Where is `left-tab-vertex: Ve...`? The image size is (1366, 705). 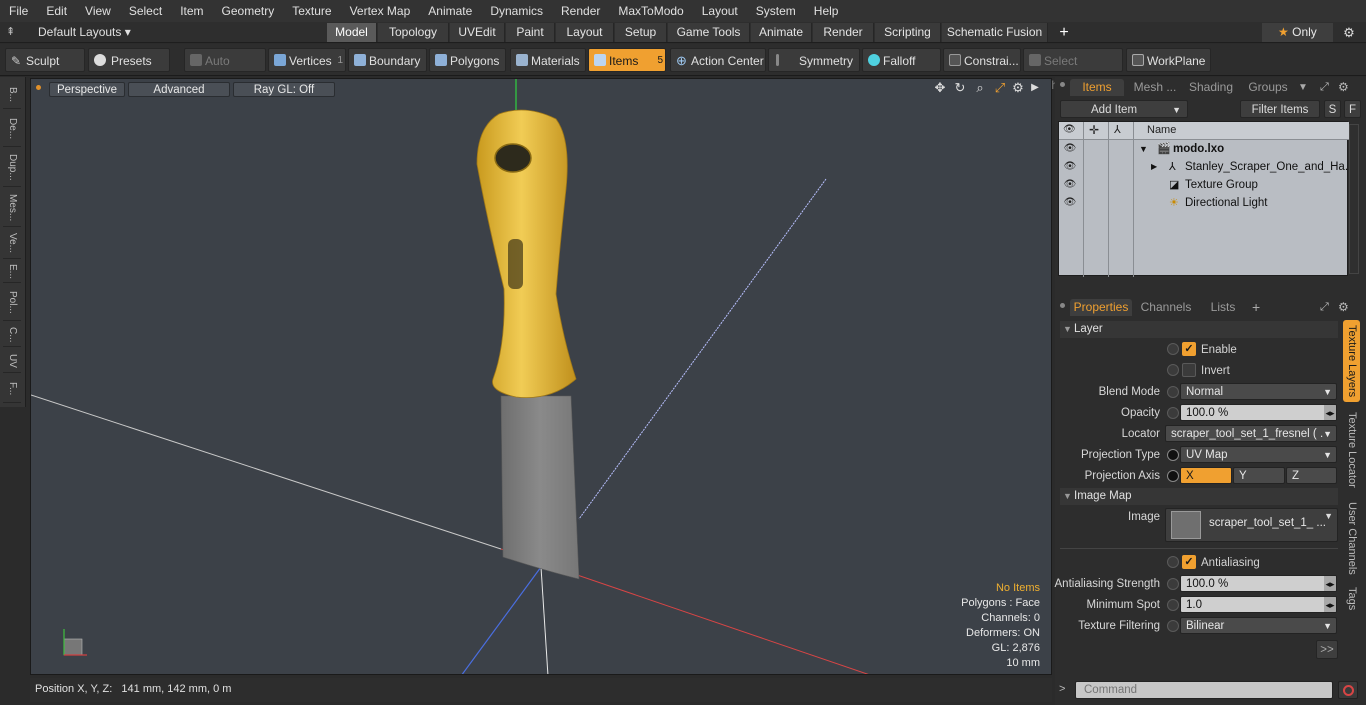
left-tab-vertex: Ve... is located at coordinates (12, 244).